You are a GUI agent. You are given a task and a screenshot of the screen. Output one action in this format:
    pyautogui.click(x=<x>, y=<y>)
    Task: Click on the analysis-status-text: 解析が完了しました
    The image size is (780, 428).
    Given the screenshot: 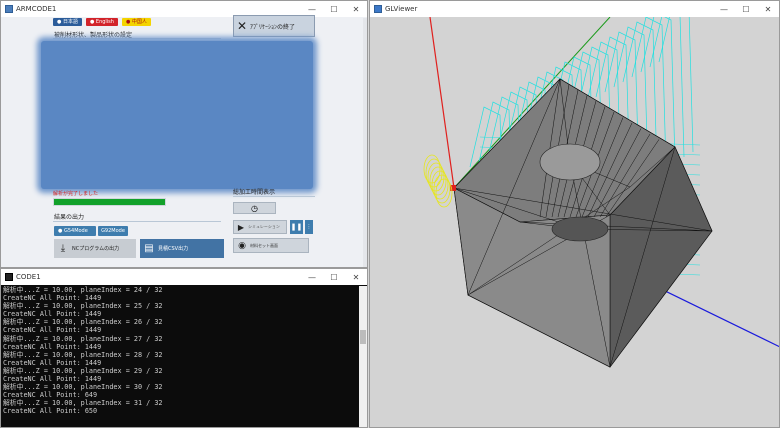 What is the action you would take?
    pyautogui.click(x=76, y=194)
    